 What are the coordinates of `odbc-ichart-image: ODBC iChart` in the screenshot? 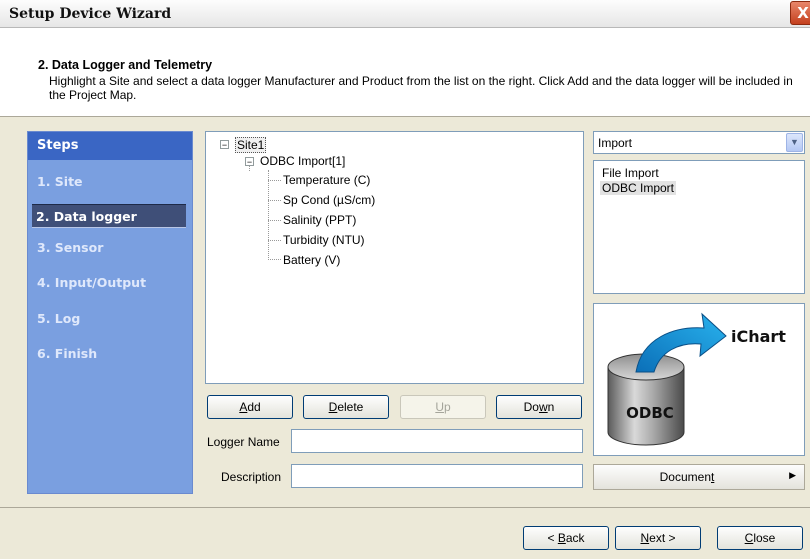 It's located at (699, 379).